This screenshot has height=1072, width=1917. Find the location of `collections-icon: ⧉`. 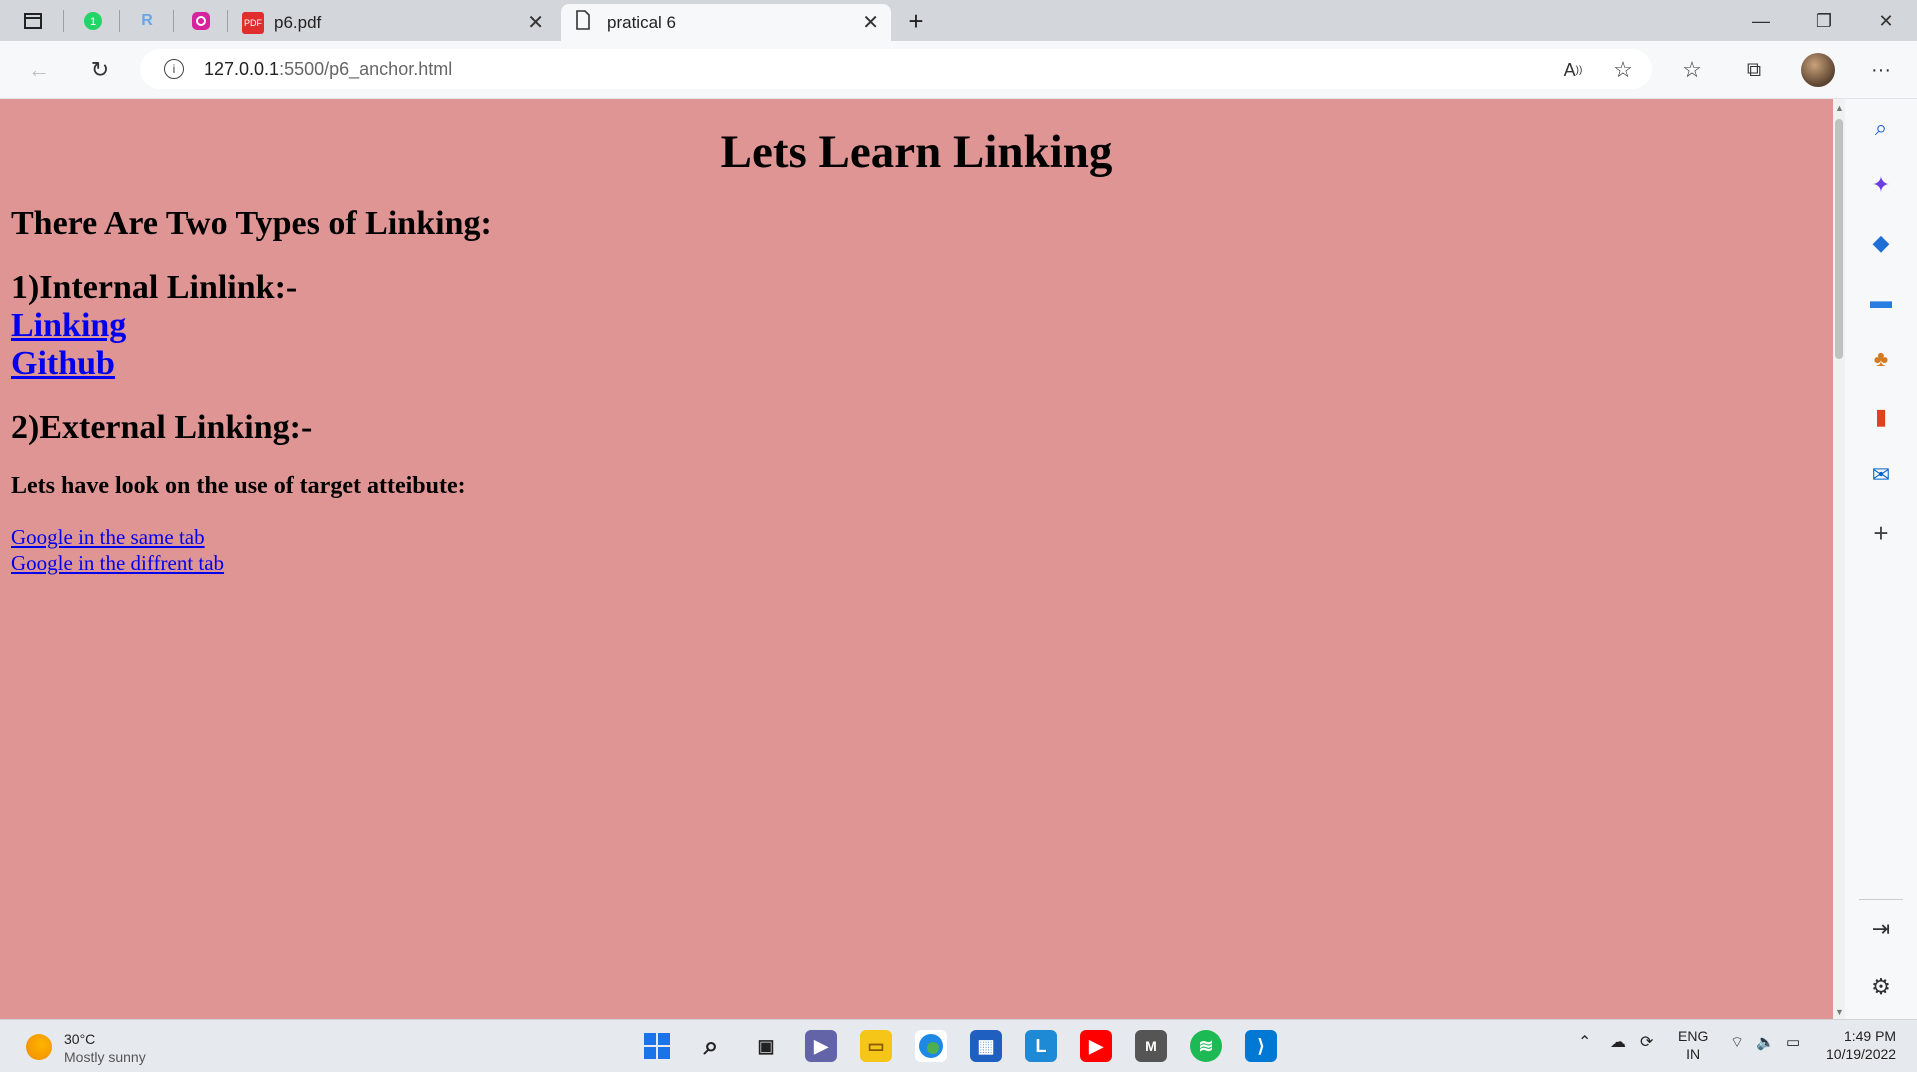

collections-icon: ⧉ is located at coordinates (1754, 70).